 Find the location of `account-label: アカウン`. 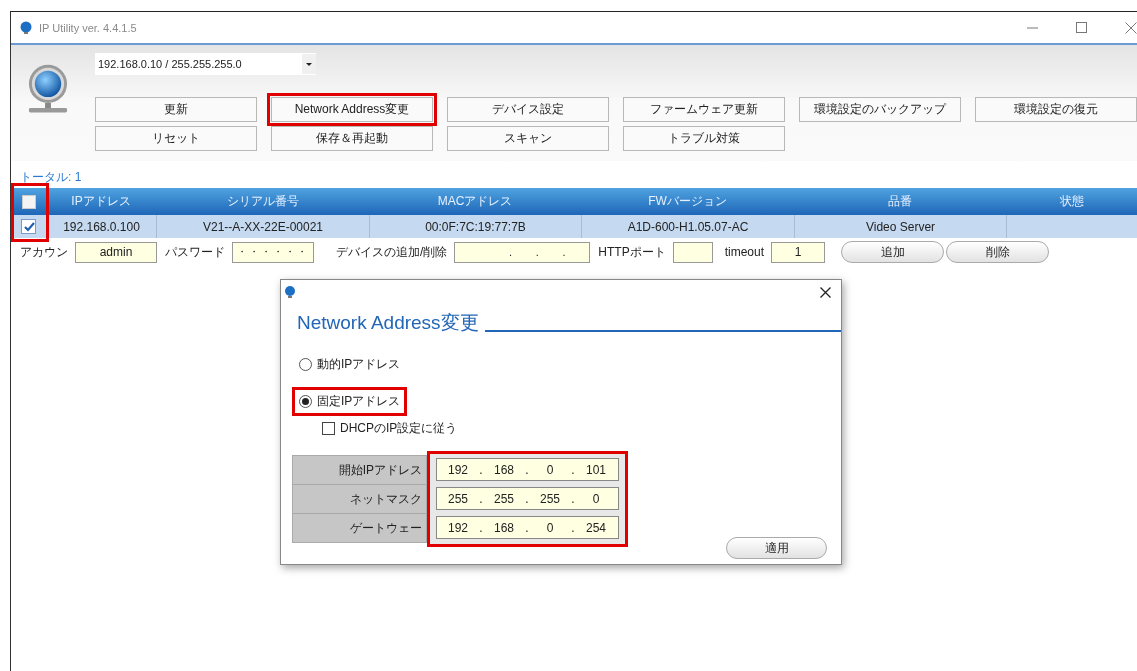

account-label: アカウン is located at coordinates (44, 252).